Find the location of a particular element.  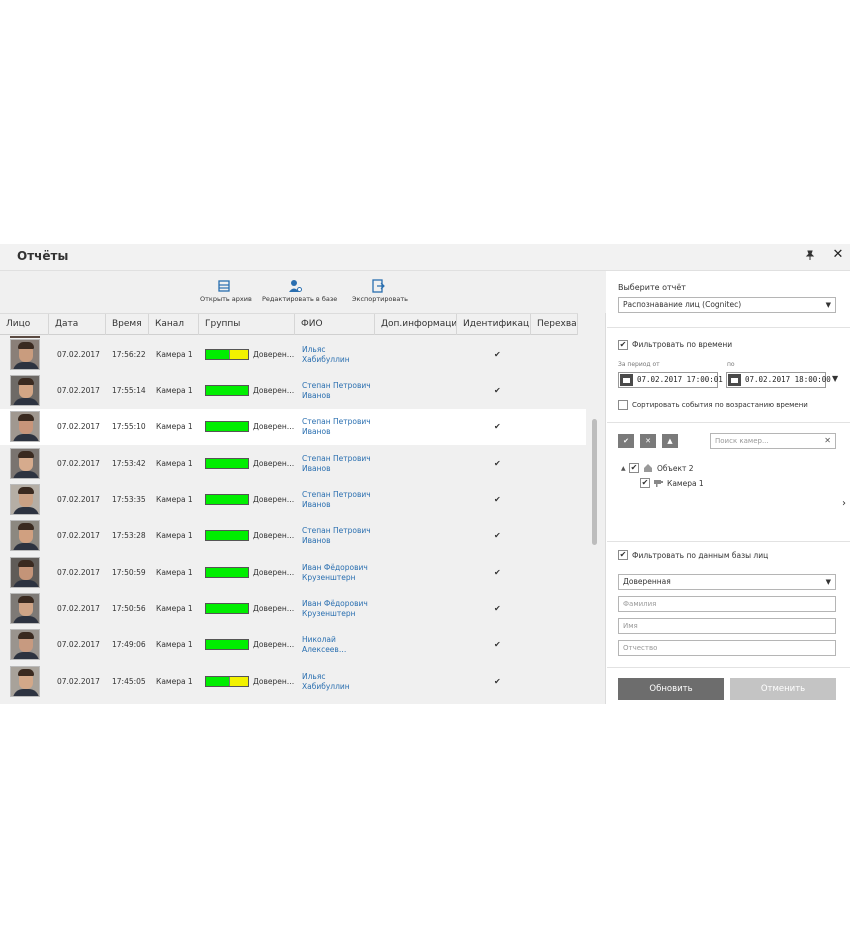

name-input: Имя is located at coordinates (727, 626).